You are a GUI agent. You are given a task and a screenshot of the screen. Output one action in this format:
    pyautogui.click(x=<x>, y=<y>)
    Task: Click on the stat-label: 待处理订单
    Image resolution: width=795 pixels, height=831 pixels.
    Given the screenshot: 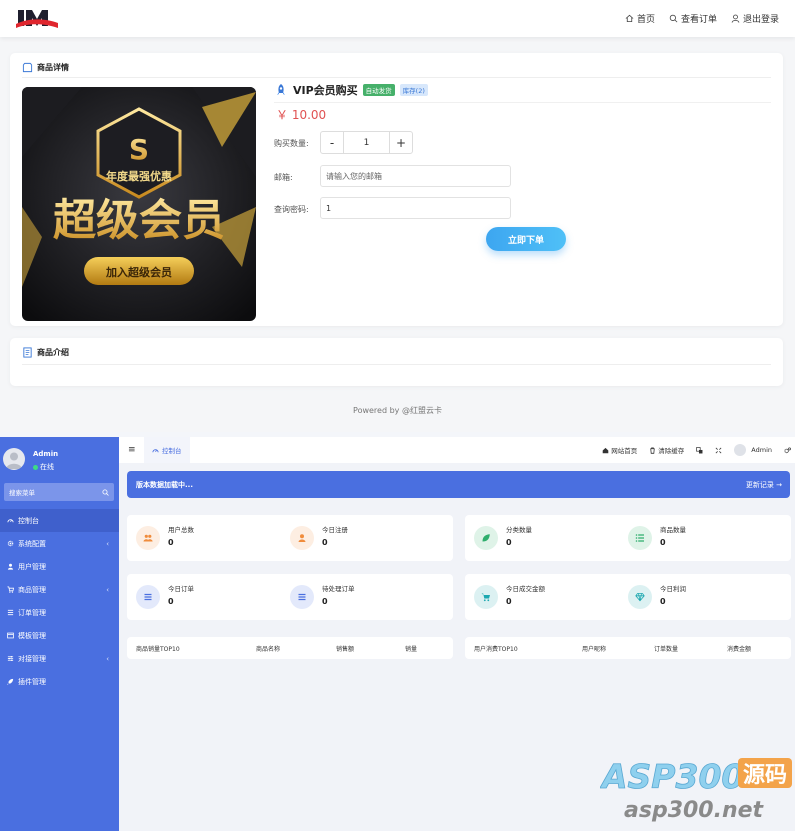 What is the action you would take?
    pyautogui.click(x=338, y=589)
    